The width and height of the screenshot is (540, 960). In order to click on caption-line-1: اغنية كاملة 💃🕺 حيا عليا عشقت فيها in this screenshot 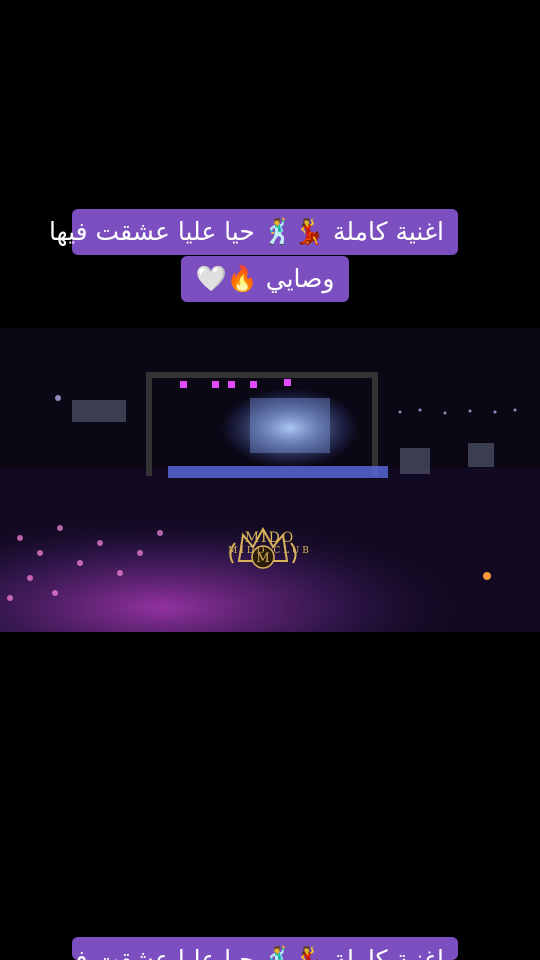, I will do `click(253, 232)`.